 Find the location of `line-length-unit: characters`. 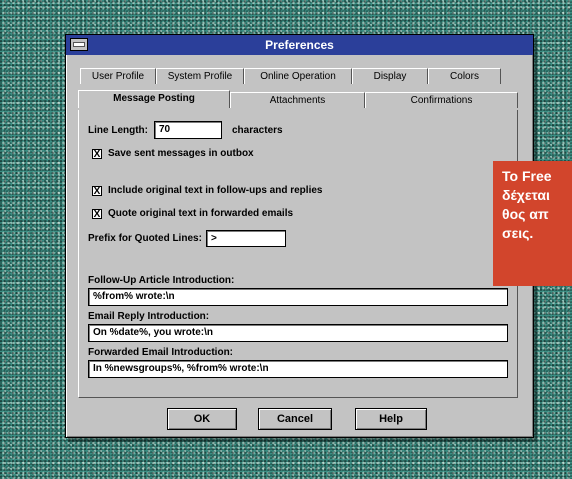

line-length-unit: characters is located at coordinates (257, 130).